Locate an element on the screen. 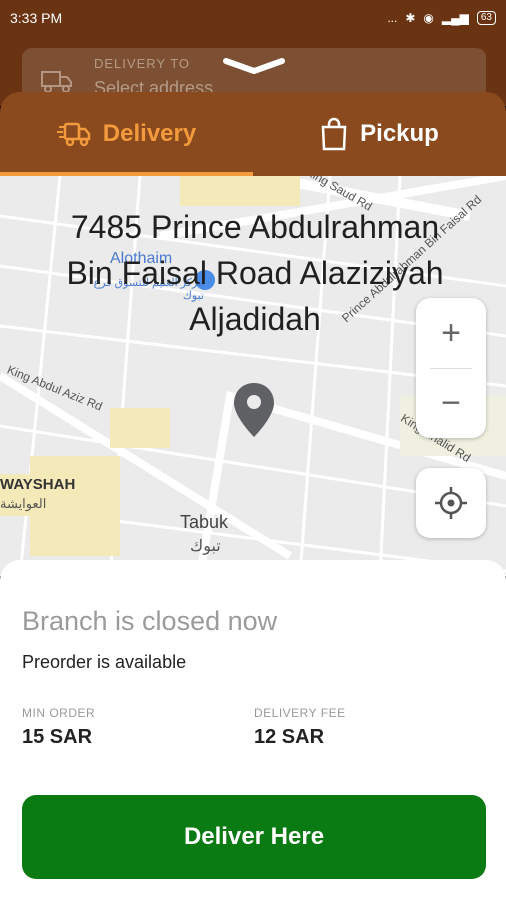 The width and height of the screenshot is (506, 900). zoom-controls: + − is located at coordinates (451, 368).